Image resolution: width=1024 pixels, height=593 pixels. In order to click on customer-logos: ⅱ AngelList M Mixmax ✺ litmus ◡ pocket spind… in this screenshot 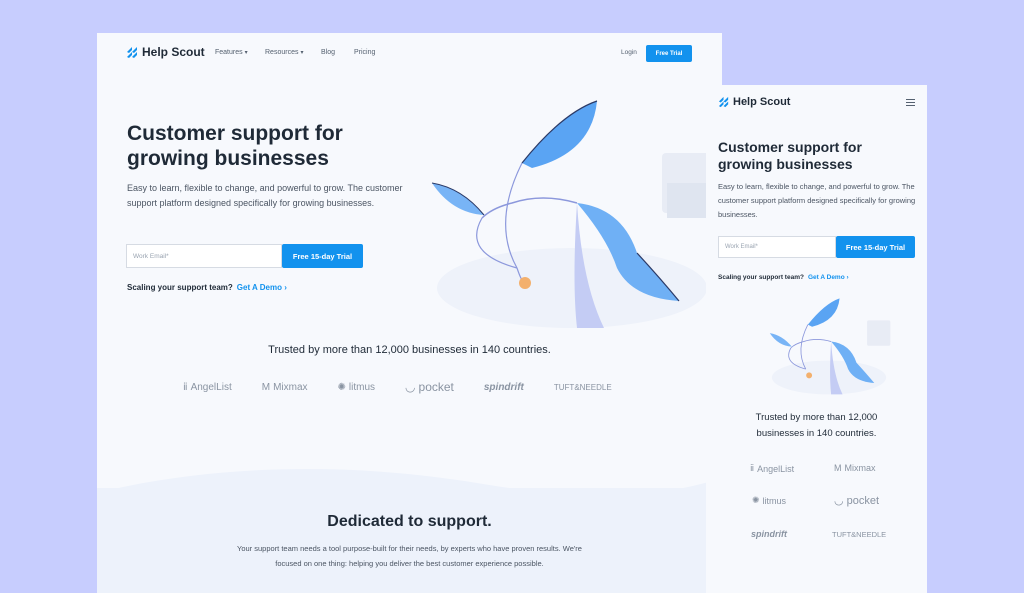, I will do `click(397, 387)`.